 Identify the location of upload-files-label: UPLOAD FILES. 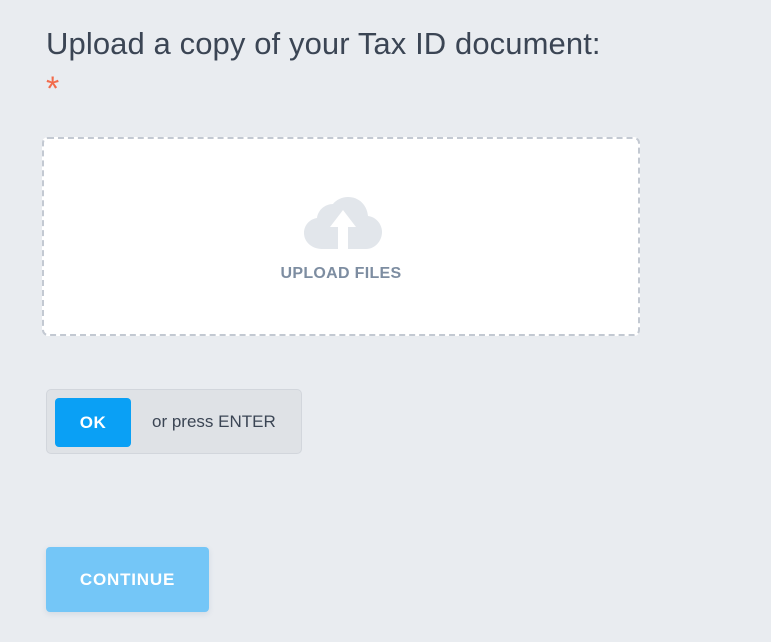
(341, 273).